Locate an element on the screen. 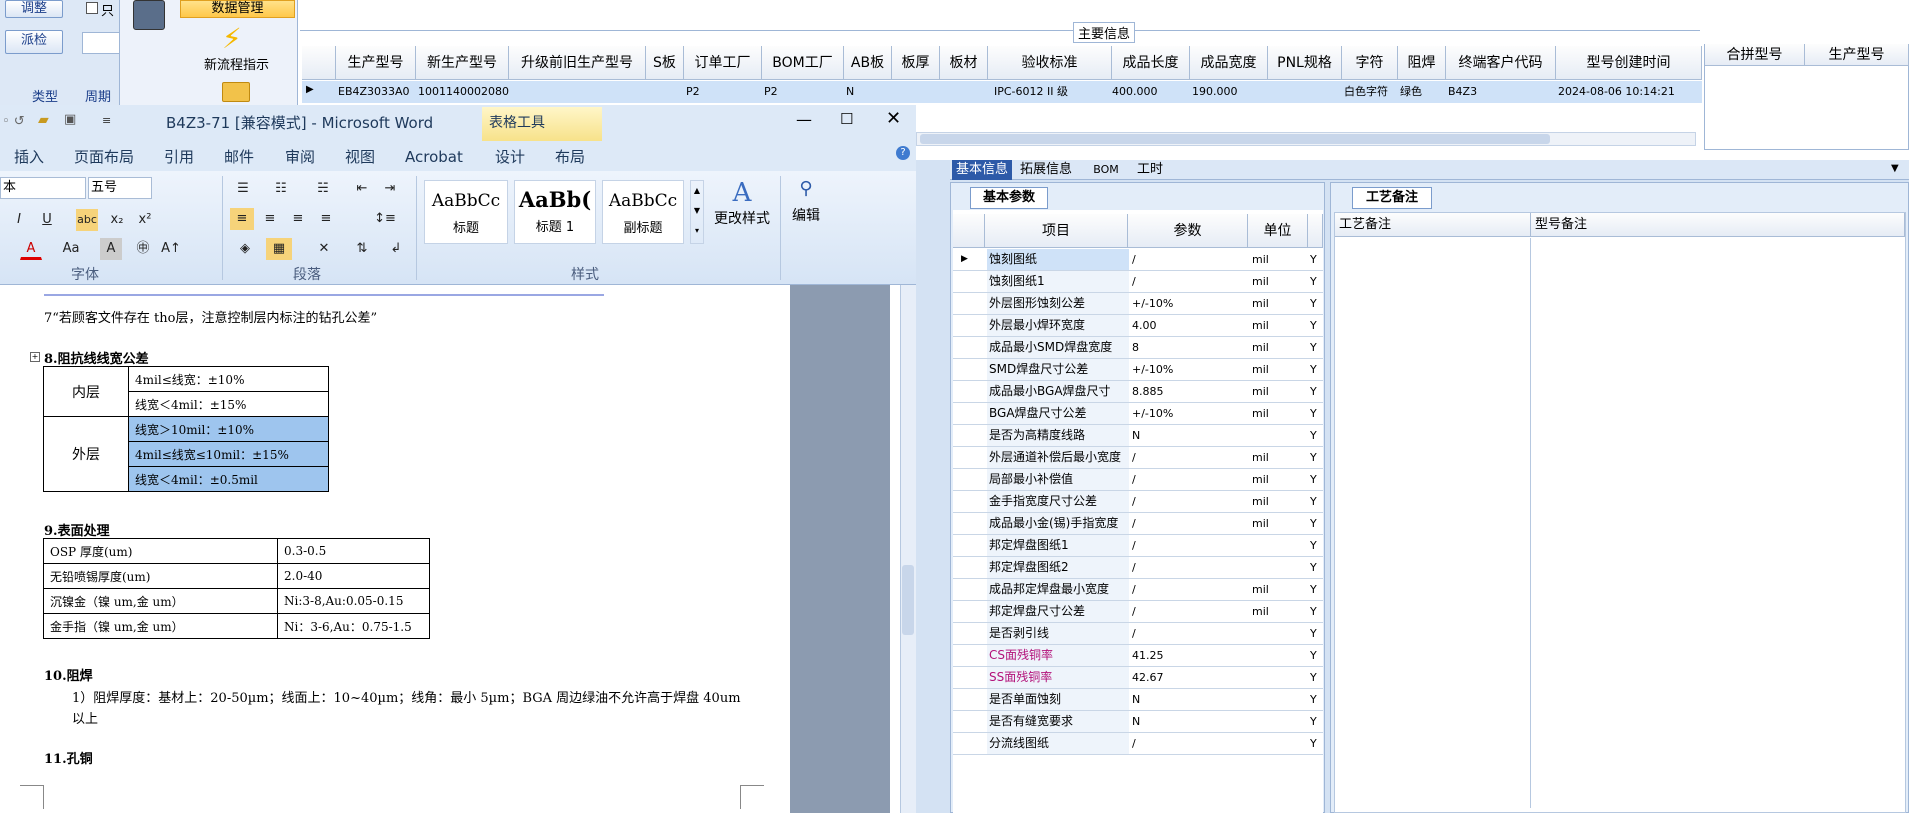  cell-r5: 线宽＜4mil：±0.5mil is located at coordinates (228, 479).